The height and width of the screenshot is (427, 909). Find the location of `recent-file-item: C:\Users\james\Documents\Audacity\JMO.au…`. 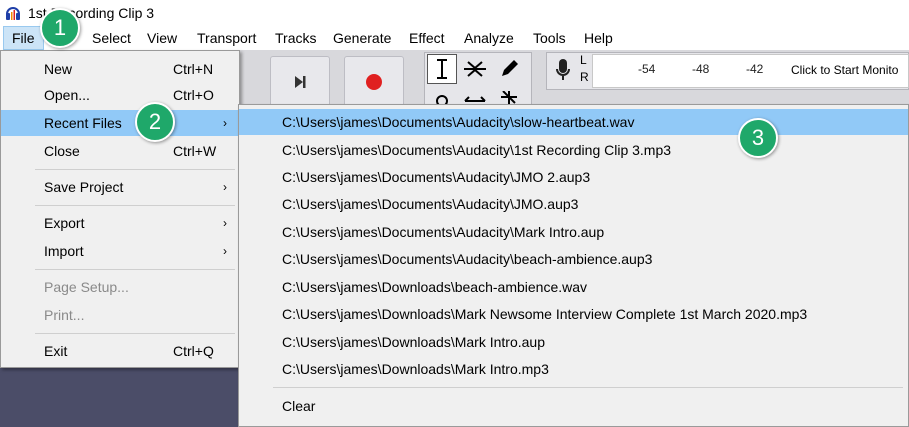

recent-file-item: C:\Users\james\Documents\Audacity\JMO.au… is located at coordinates (573, 204).